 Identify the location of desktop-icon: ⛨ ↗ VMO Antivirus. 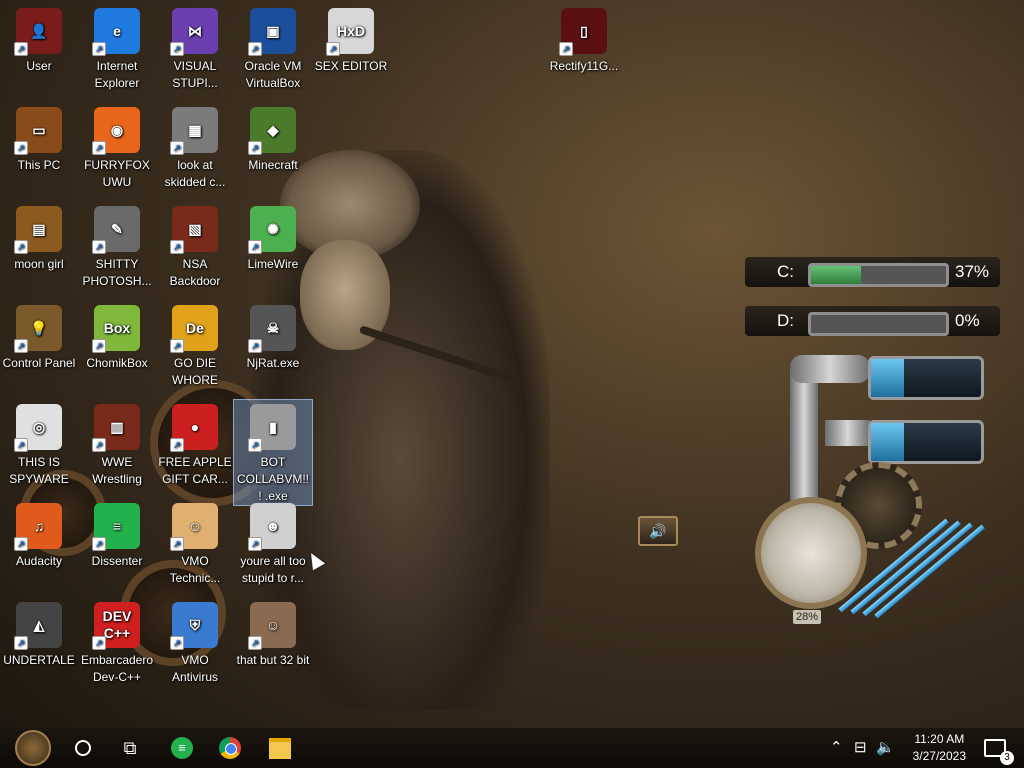
(195, 642).